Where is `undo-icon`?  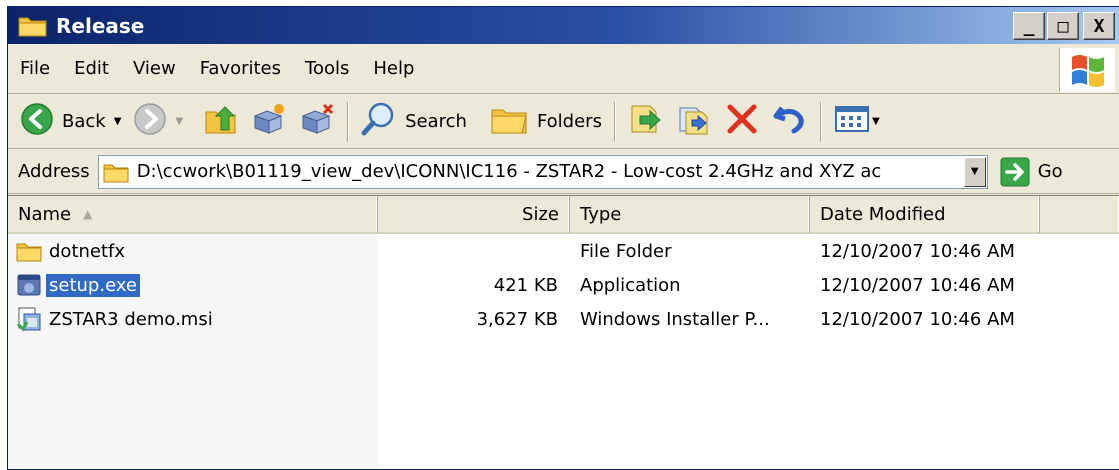
undo-icon is located at coordinates (790, 121).